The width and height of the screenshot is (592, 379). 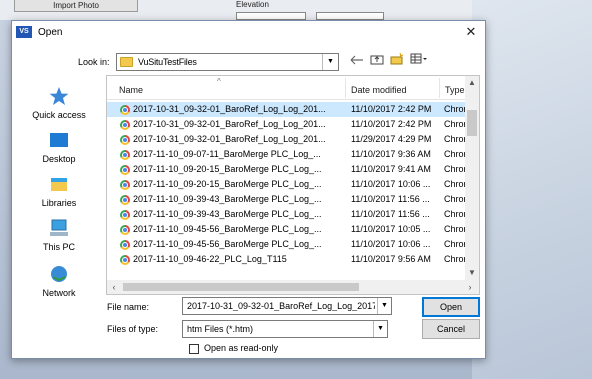 I want to click on file-date-cell: 11/29/2017 4:29 PM, so click(x=391, y=139).